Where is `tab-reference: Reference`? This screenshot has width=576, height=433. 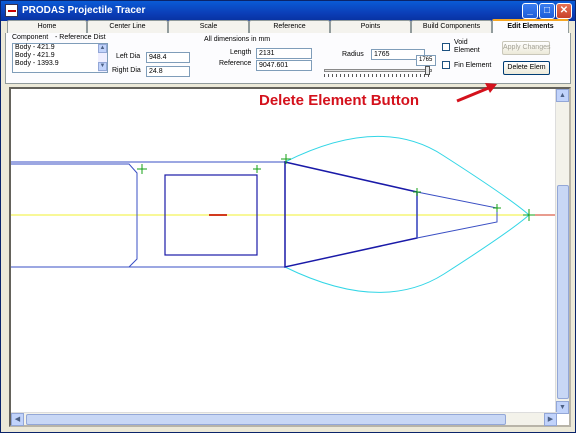 tab-reference: Reference is located at coordinates (289, 26).